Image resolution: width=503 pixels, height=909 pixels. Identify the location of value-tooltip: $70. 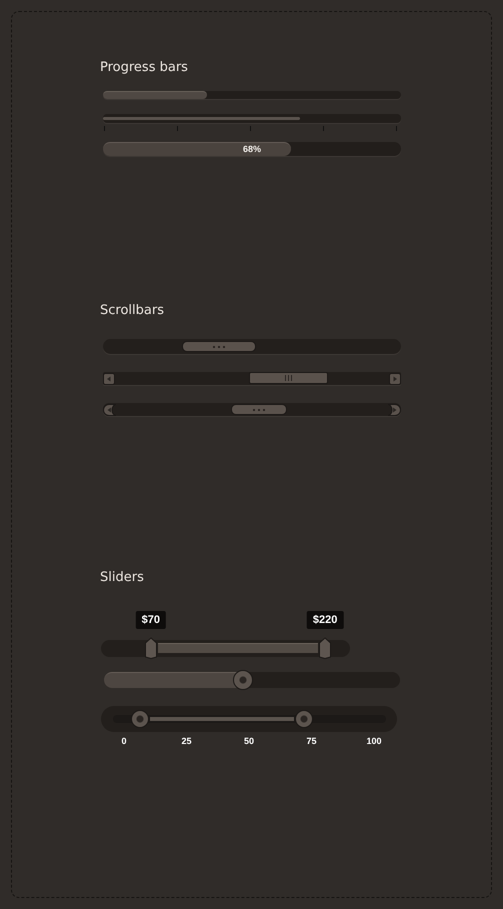
(151, 620).